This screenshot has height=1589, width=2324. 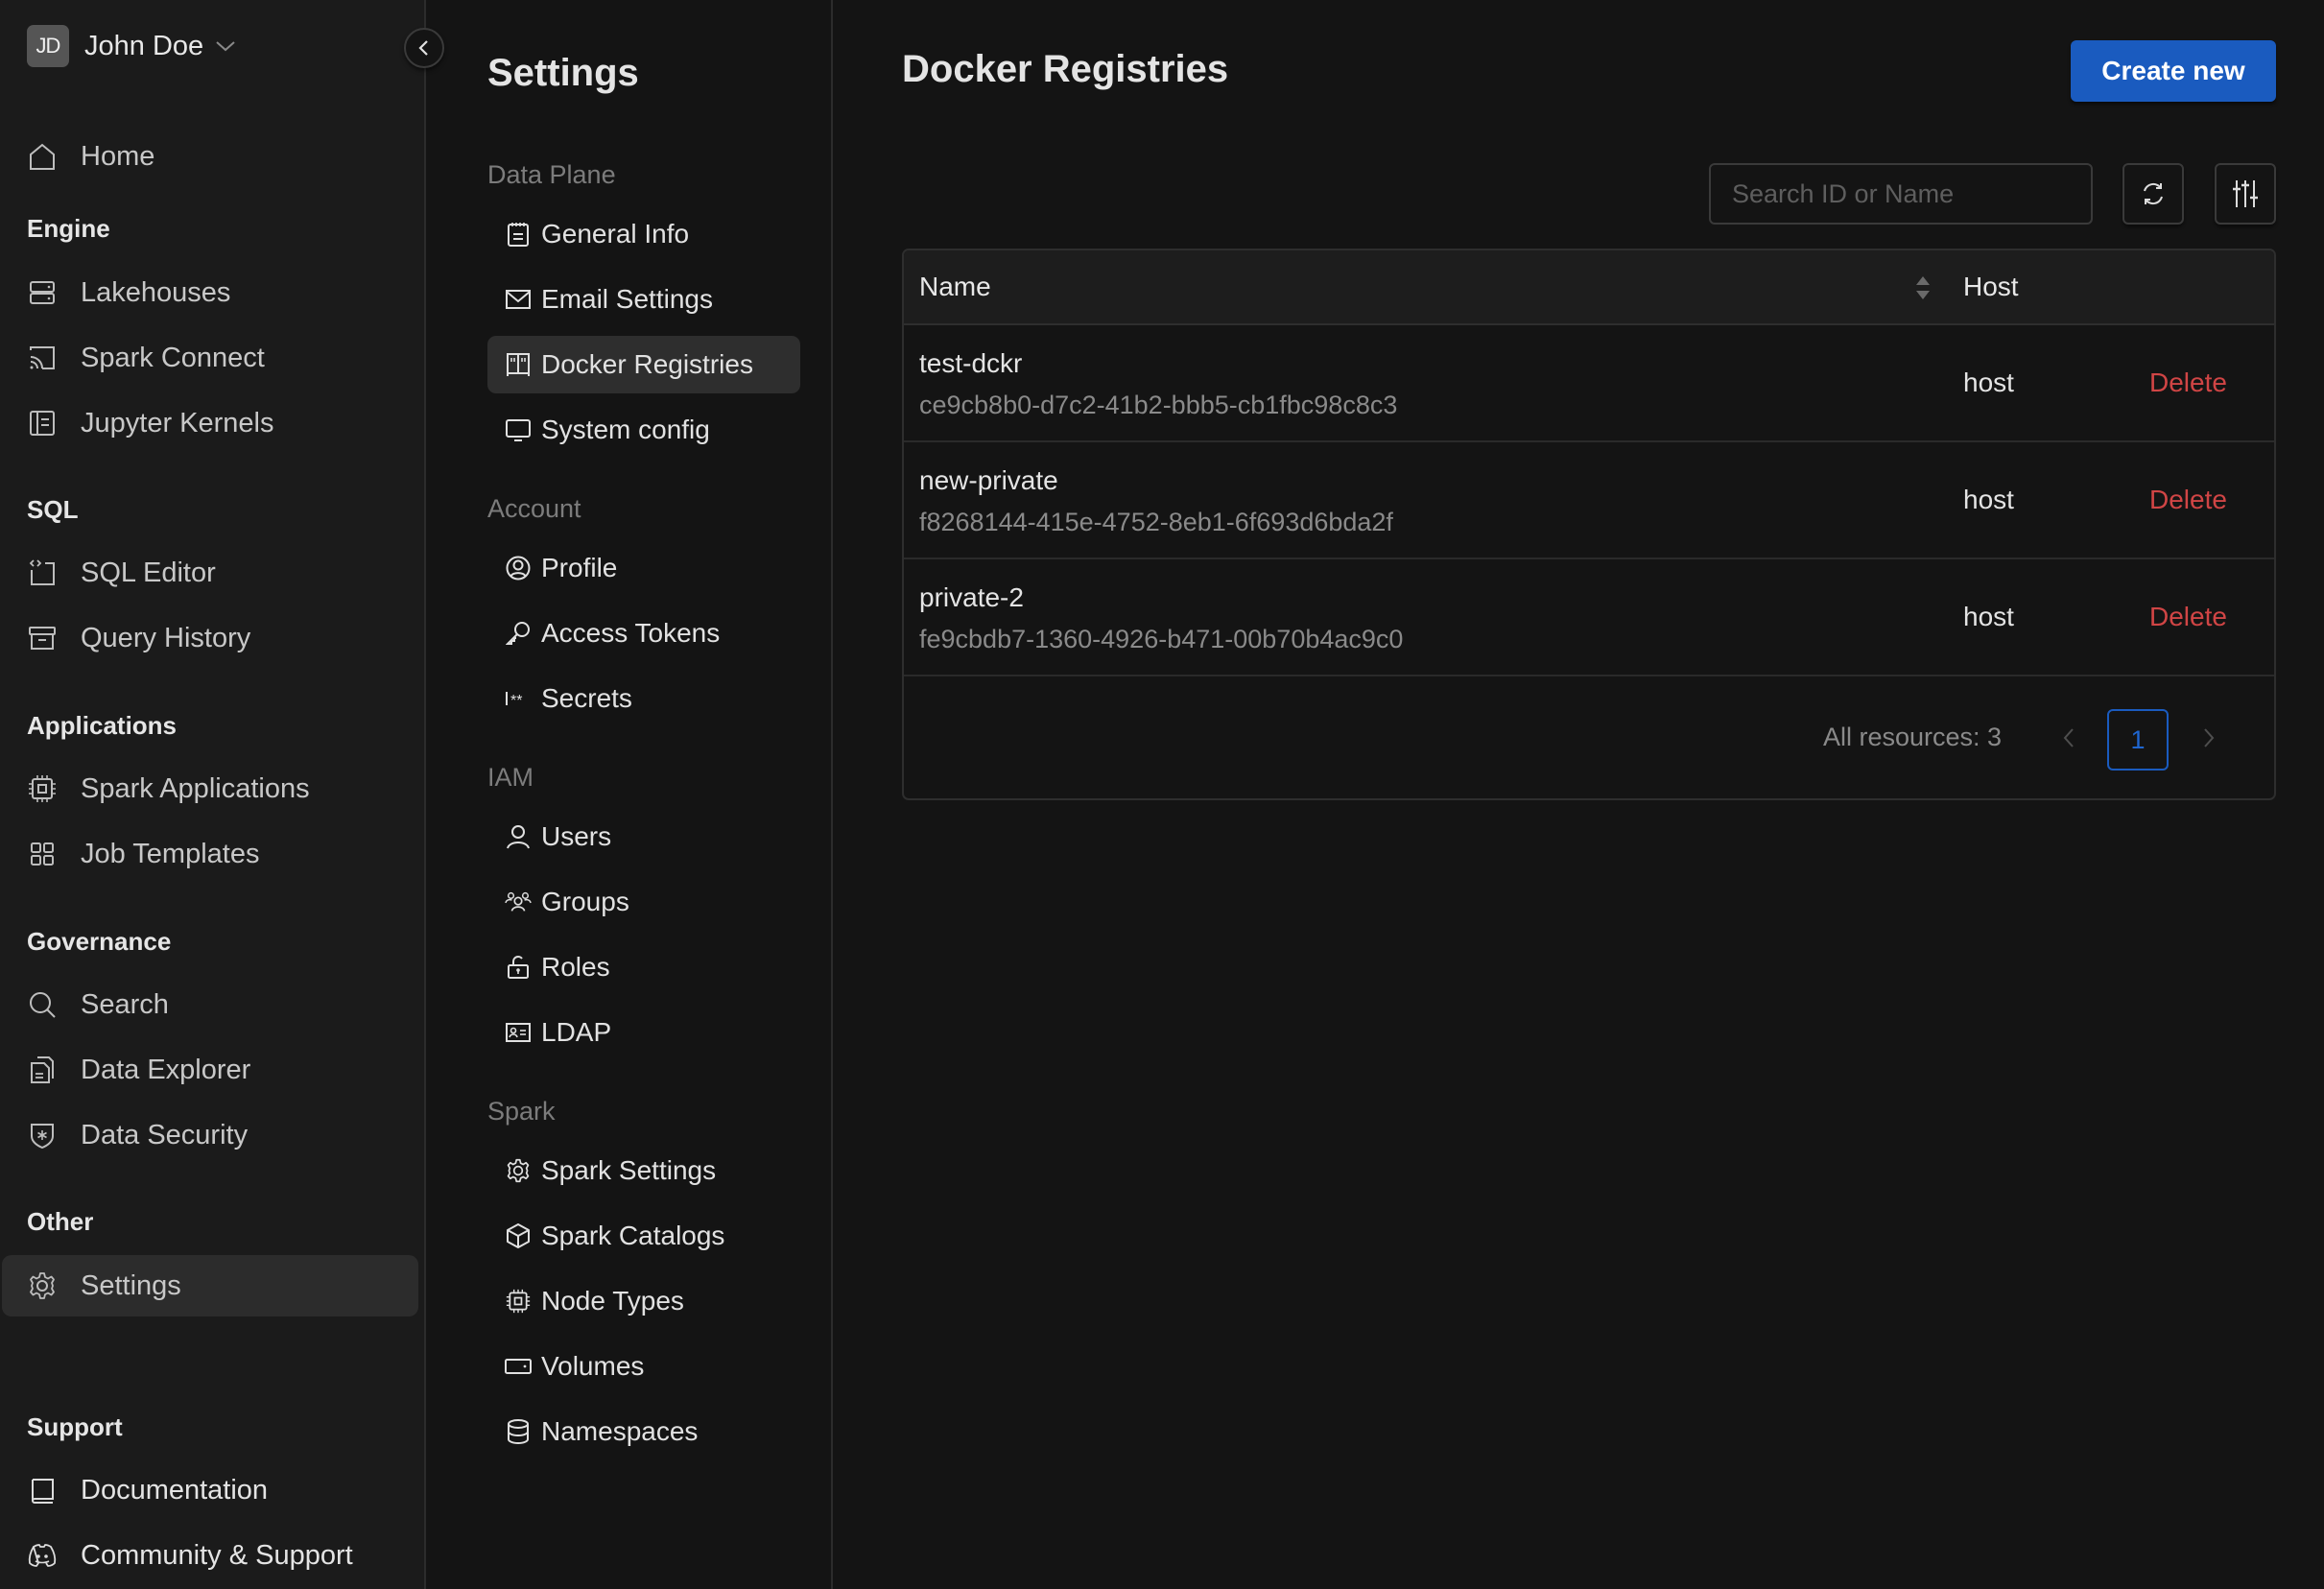 What do you see at coordinates (631, 633) in the screenshot?
I see `settings-item-label: Access Tokens` at bounding box center [631, 633].